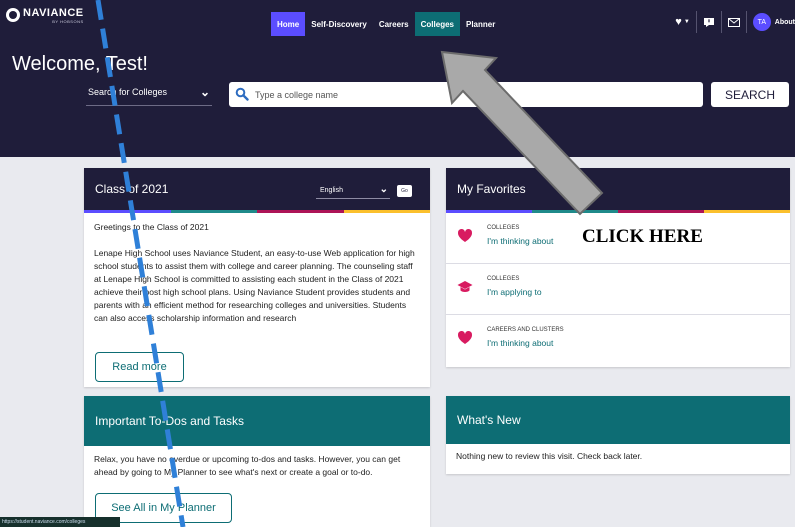 The image size is (795, 527). Describe the element at coordinates (761, 22) in the screenshot. I see `user-avatar: TA` at that location.